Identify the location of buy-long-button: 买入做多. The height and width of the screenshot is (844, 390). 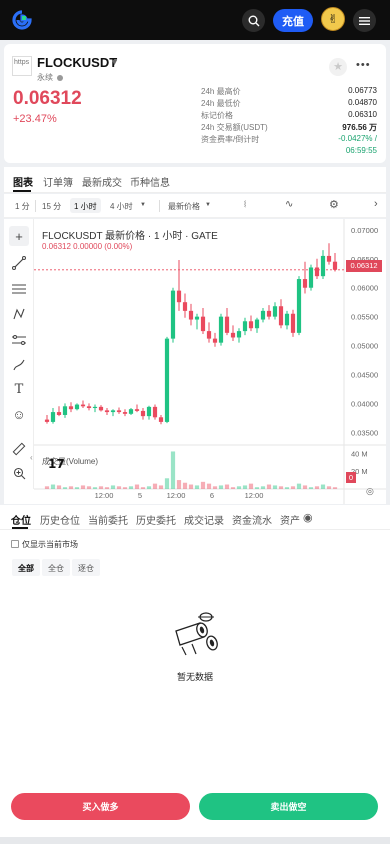
(100, 806).